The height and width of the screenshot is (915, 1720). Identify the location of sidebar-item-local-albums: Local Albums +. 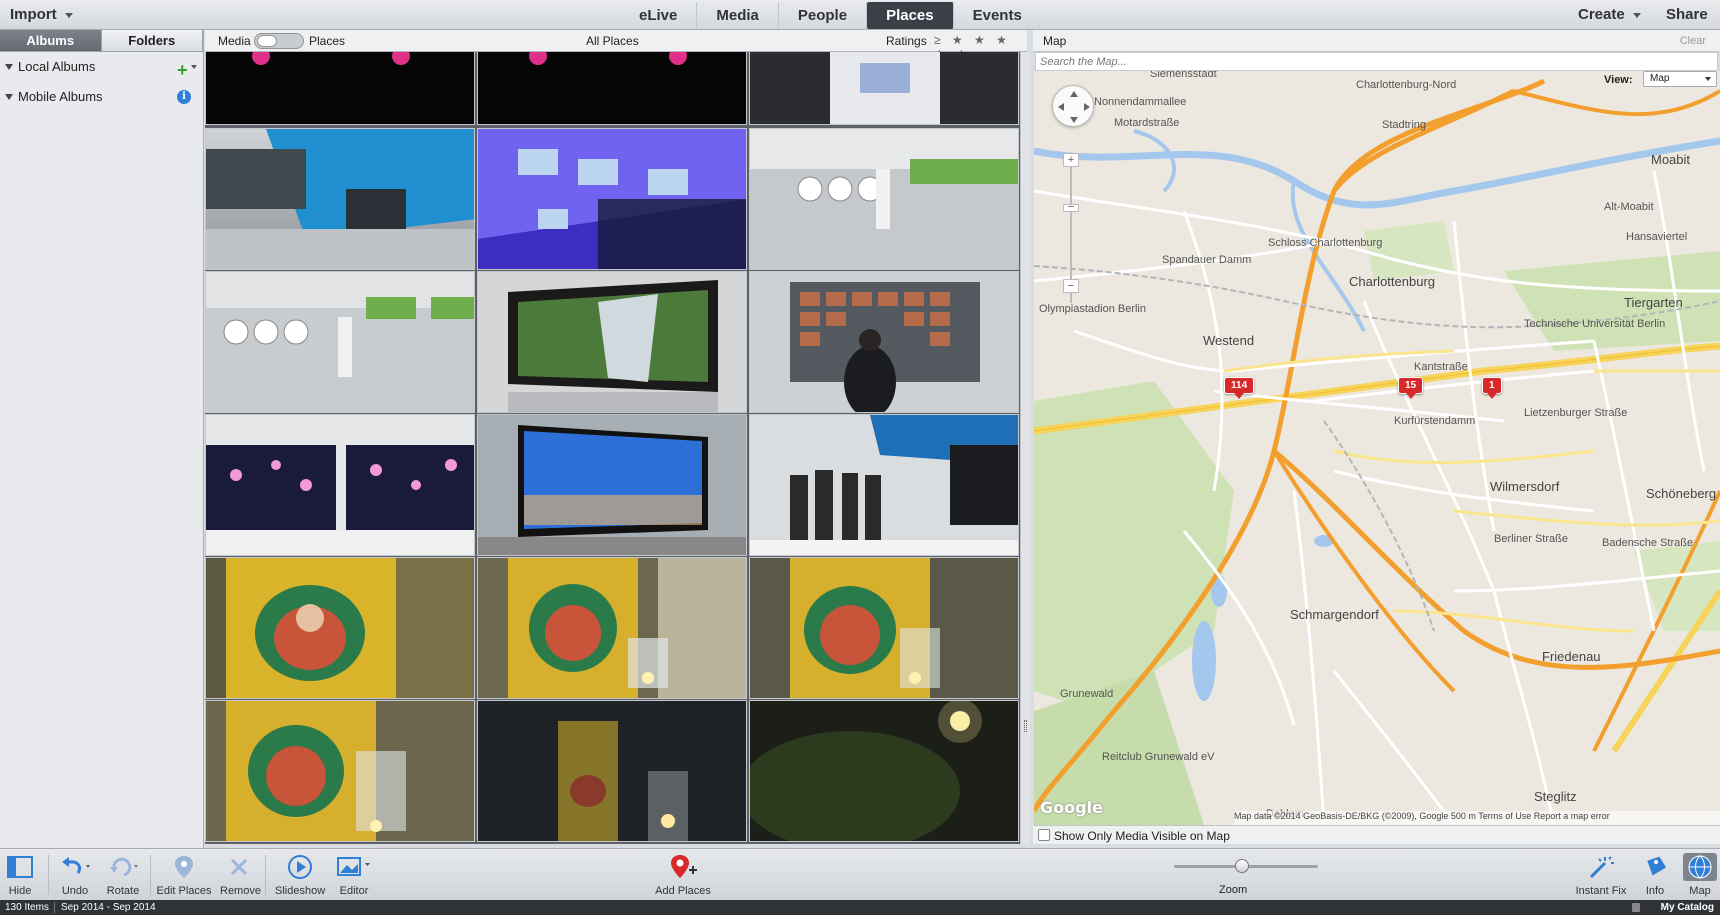
(101, 67).